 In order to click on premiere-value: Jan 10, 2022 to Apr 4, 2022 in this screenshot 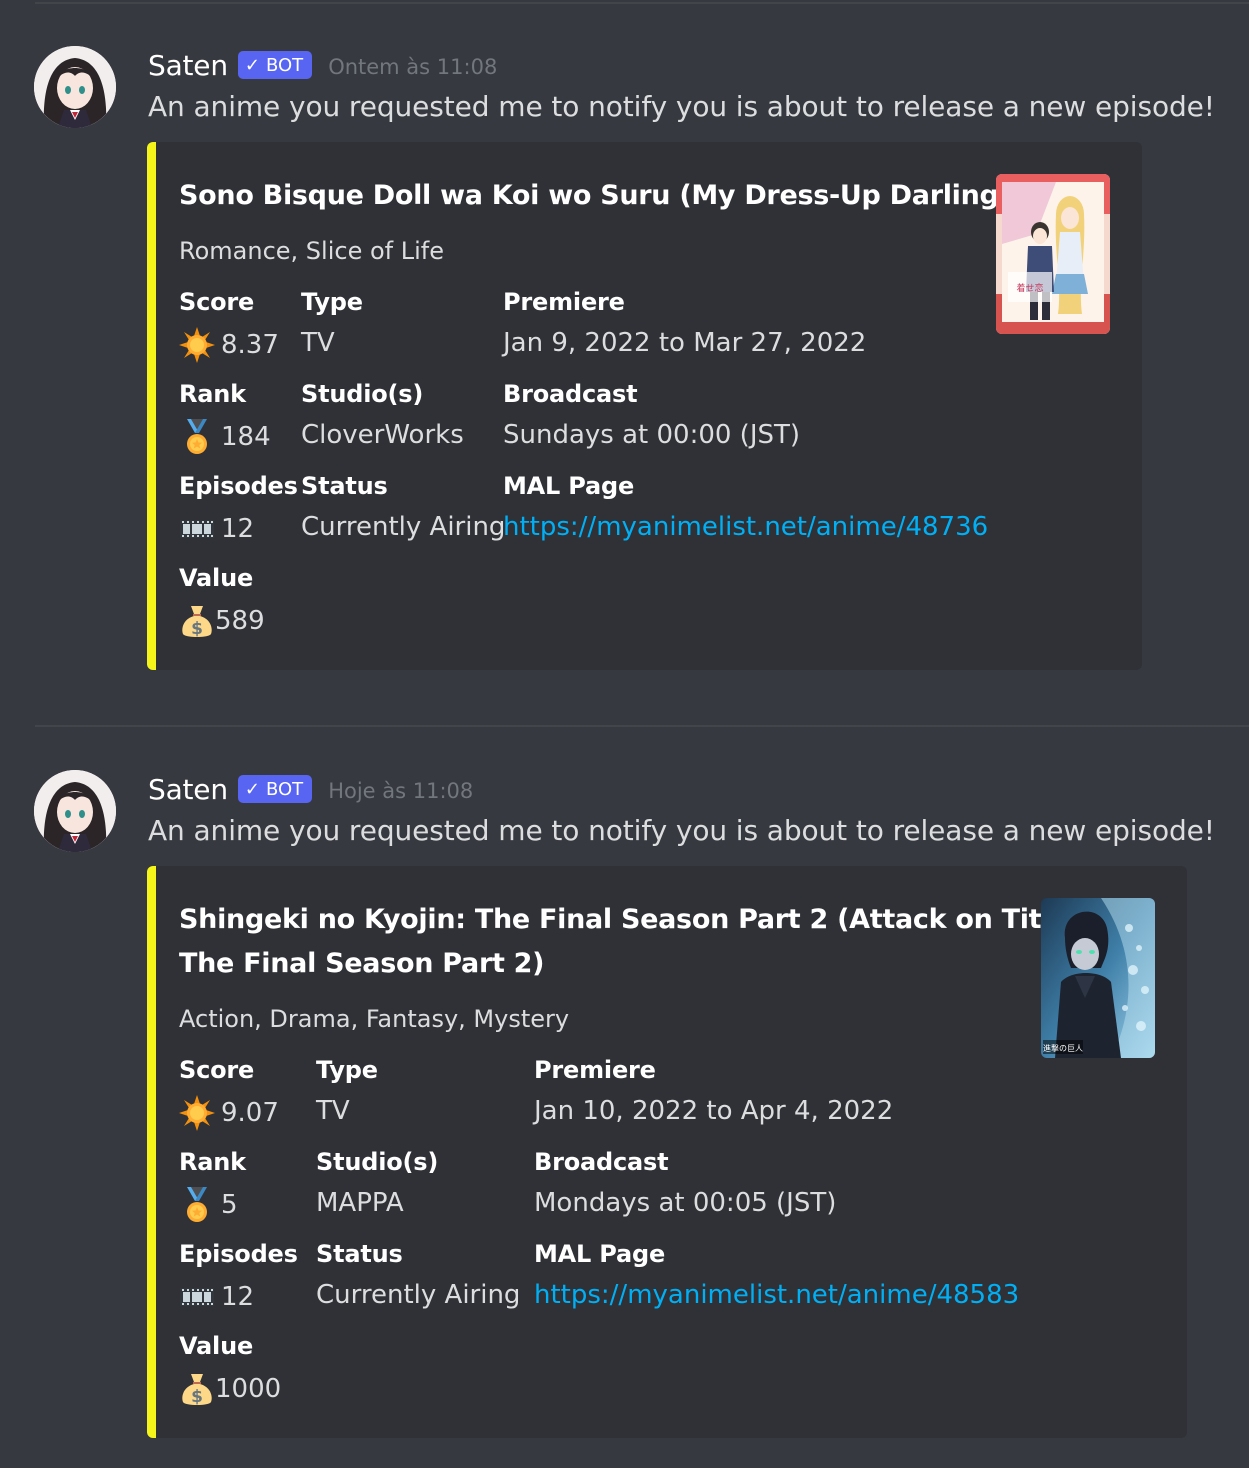, I will do `click(714, 1111)`.